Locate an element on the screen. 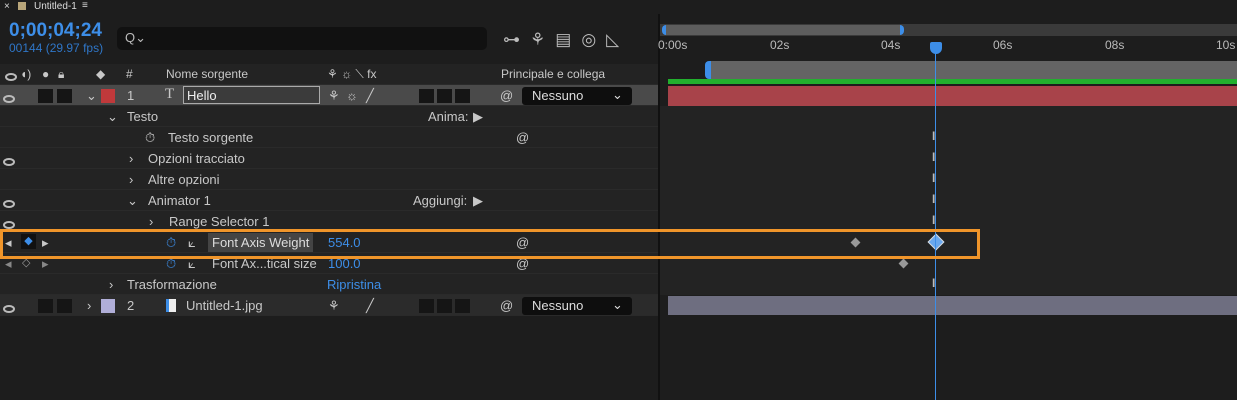  work-area-indicator is located at coordinates (952, 81).